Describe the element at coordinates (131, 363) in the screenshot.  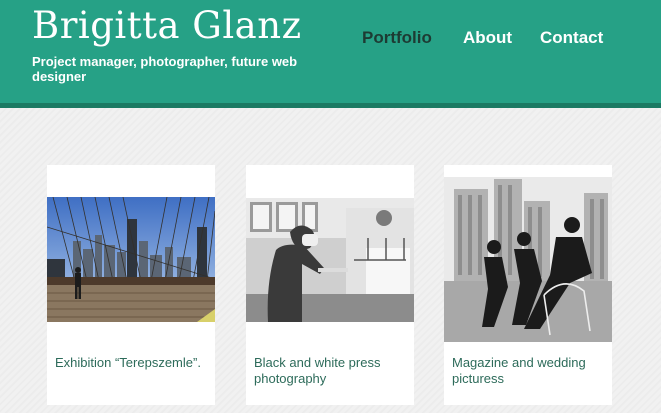
I see `card-caption: Exhibition “Terepszemle”.` at that location.